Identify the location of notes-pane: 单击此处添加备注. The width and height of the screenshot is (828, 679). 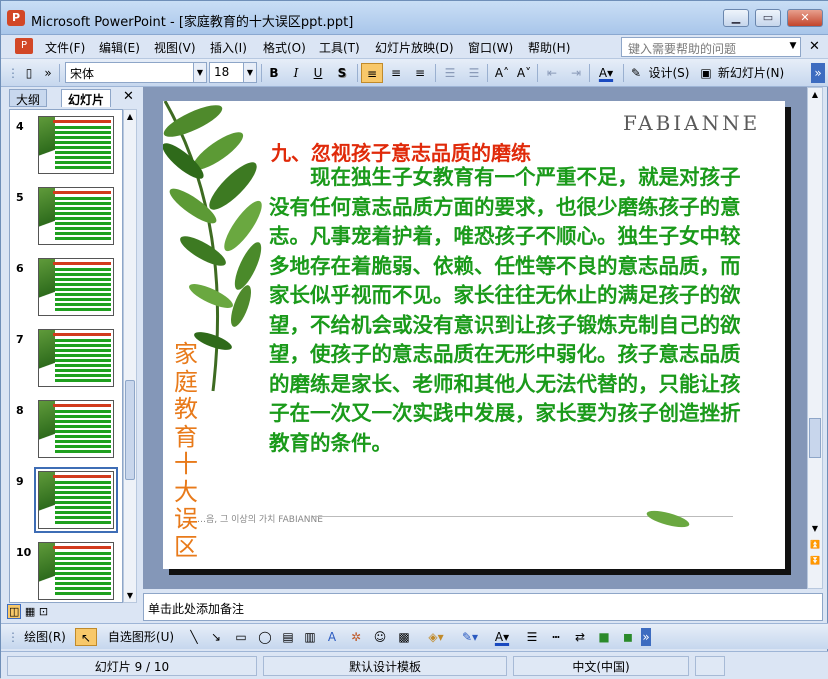
(483, 607).